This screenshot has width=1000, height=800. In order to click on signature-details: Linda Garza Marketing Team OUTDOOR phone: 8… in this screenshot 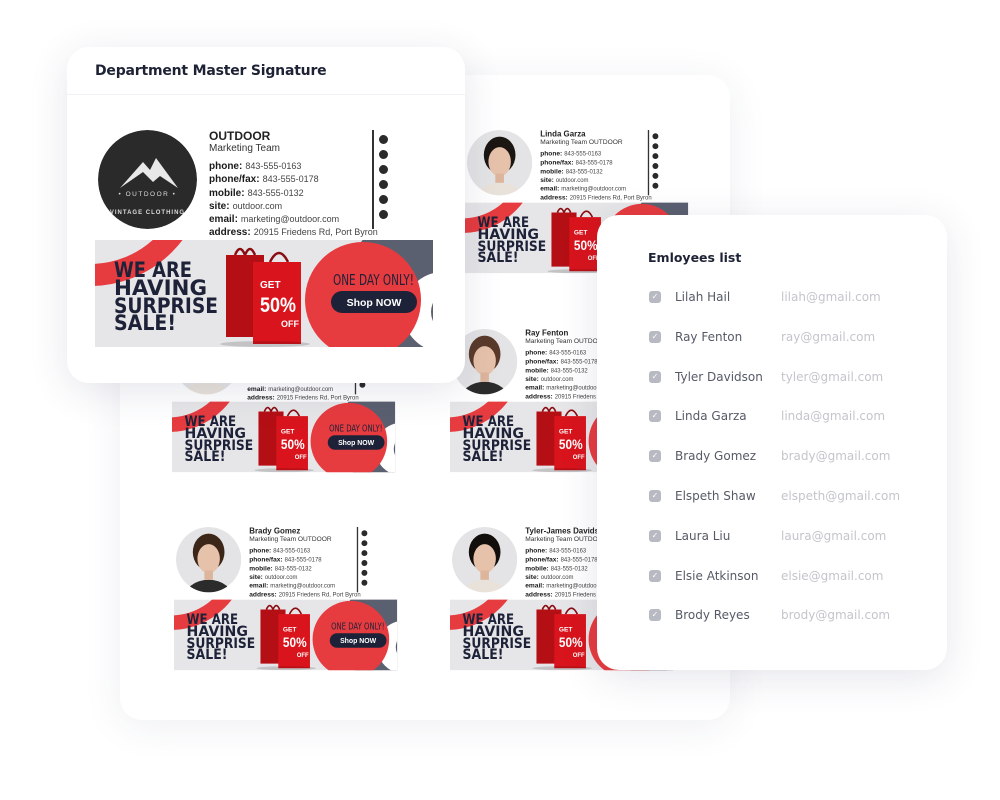, I will do `click(595, 166)`.